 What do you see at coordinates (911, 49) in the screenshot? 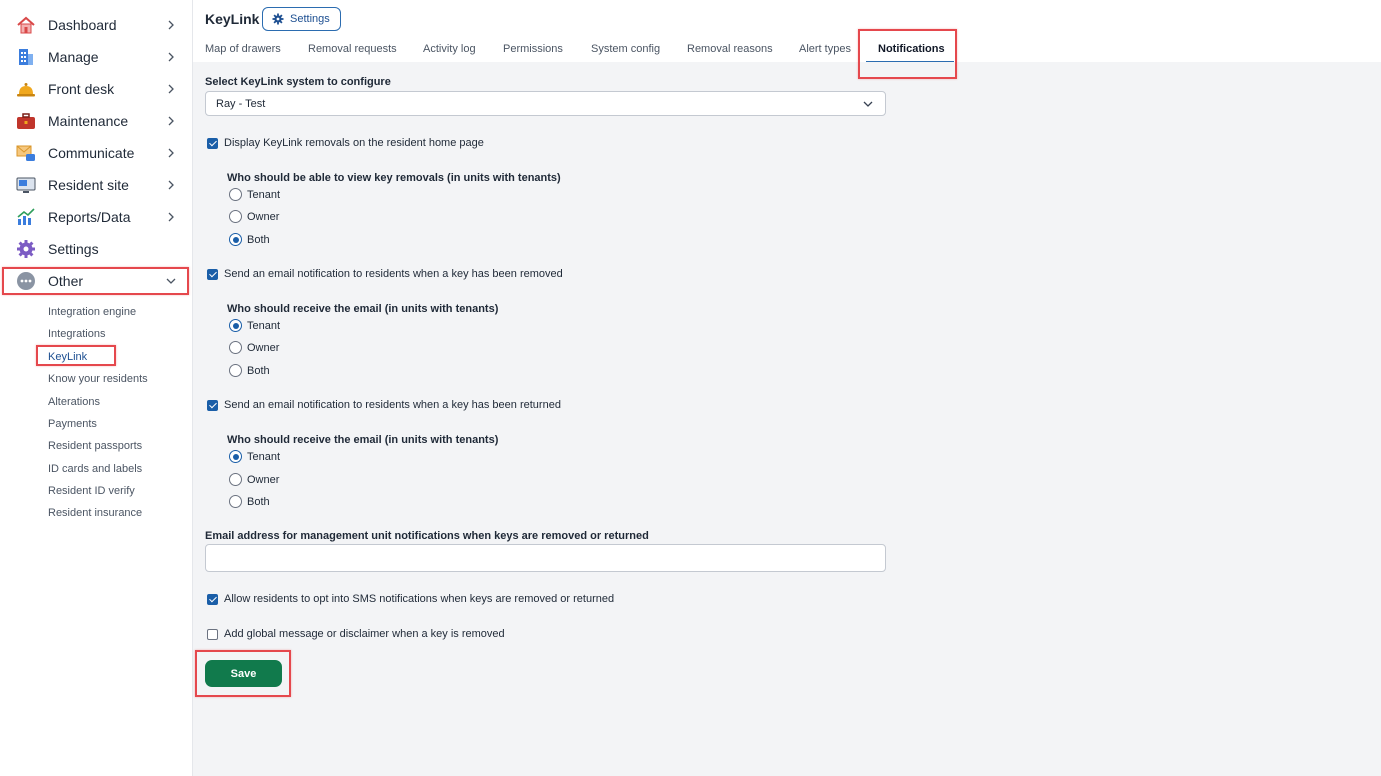
I see `tab-notifications: Notifications` at bounding box center [911, 49].